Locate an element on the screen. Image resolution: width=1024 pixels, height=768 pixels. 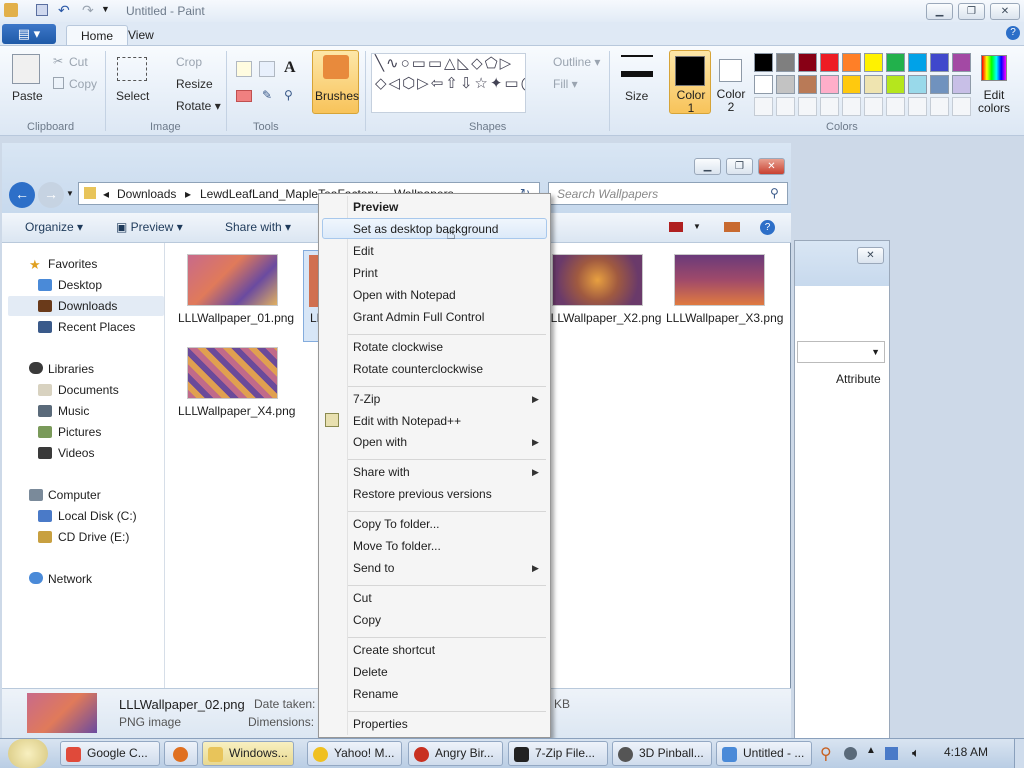
search-input: Search Wallpapers is located at coordinates (668, 193).